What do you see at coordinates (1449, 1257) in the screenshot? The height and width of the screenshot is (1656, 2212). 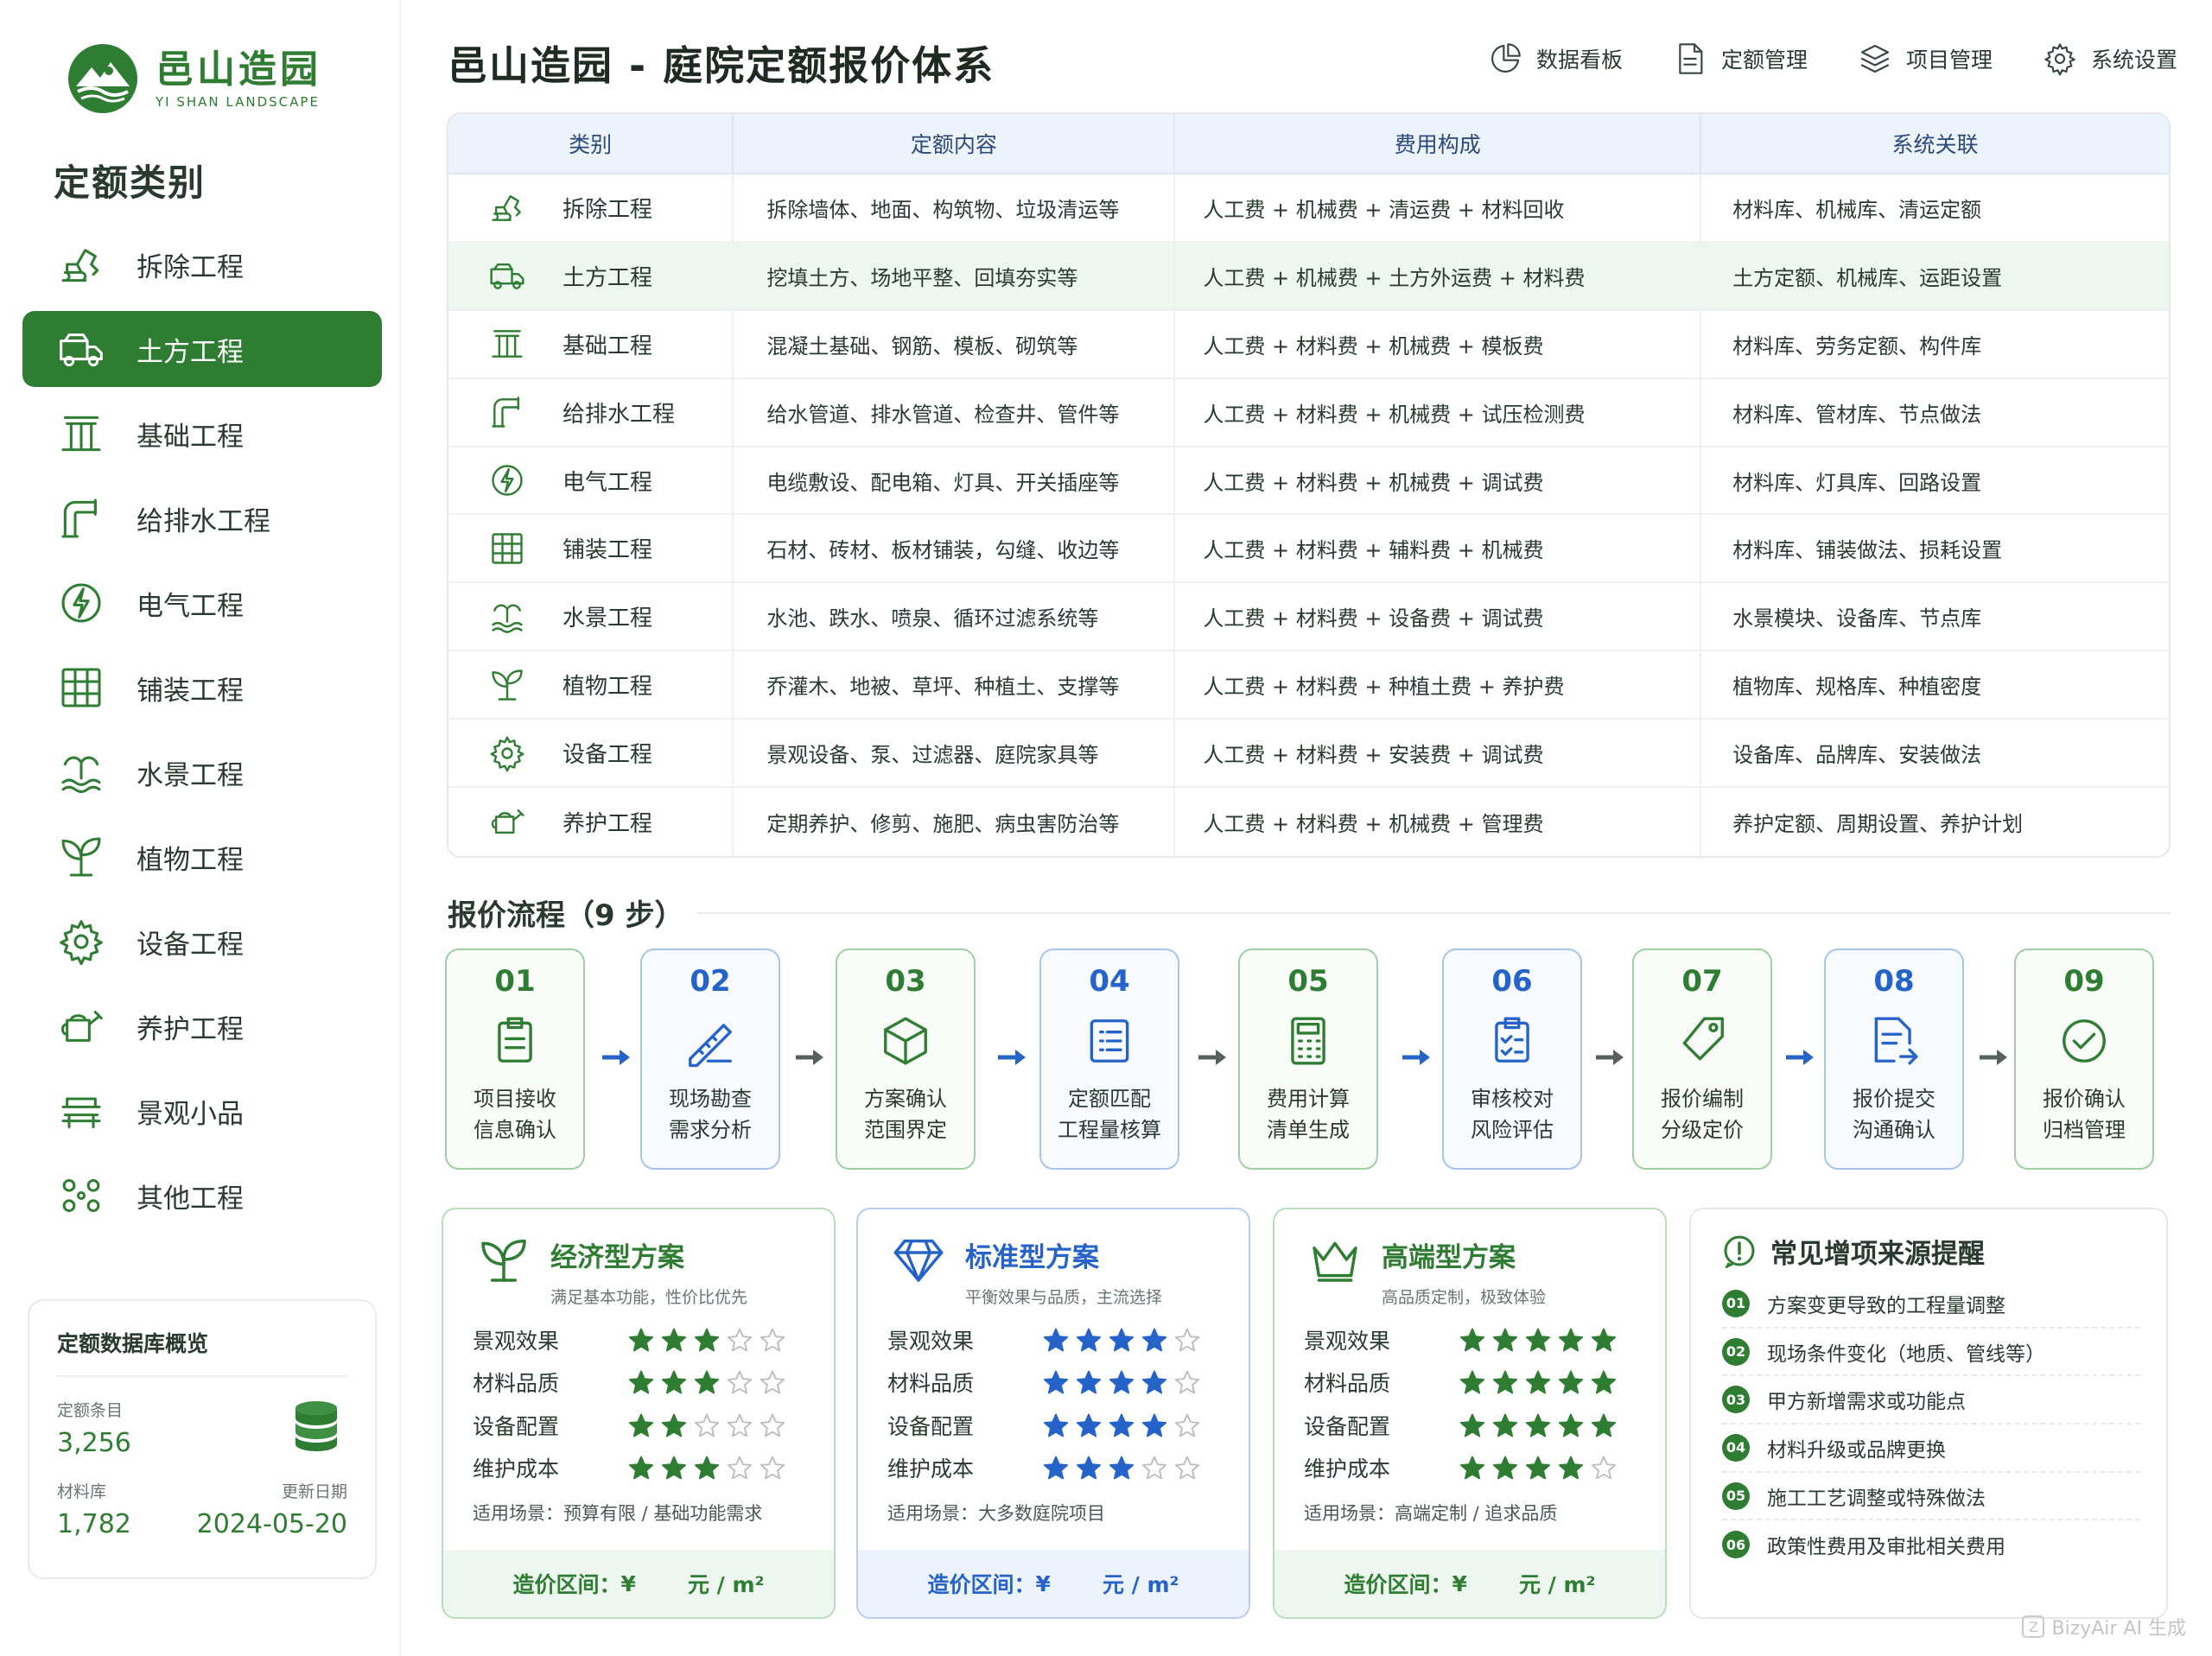 I see `plan-name: 高端型方案` at bounding box center [1449, 1257].